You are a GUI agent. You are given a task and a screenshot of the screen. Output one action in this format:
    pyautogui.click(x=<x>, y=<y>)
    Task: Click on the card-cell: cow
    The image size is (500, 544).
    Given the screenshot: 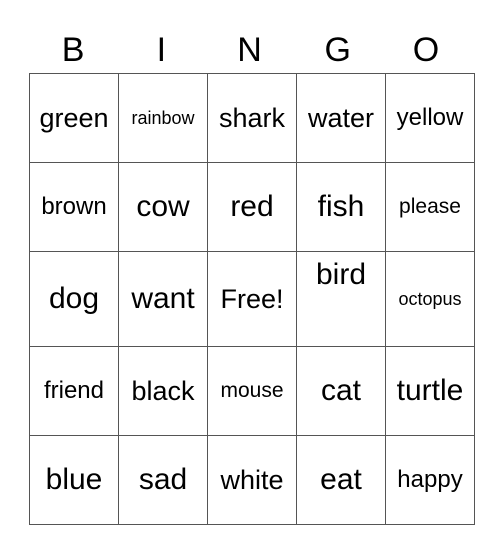 What is the action you would take?
    pyautogui.click(x=163, y=207)
    